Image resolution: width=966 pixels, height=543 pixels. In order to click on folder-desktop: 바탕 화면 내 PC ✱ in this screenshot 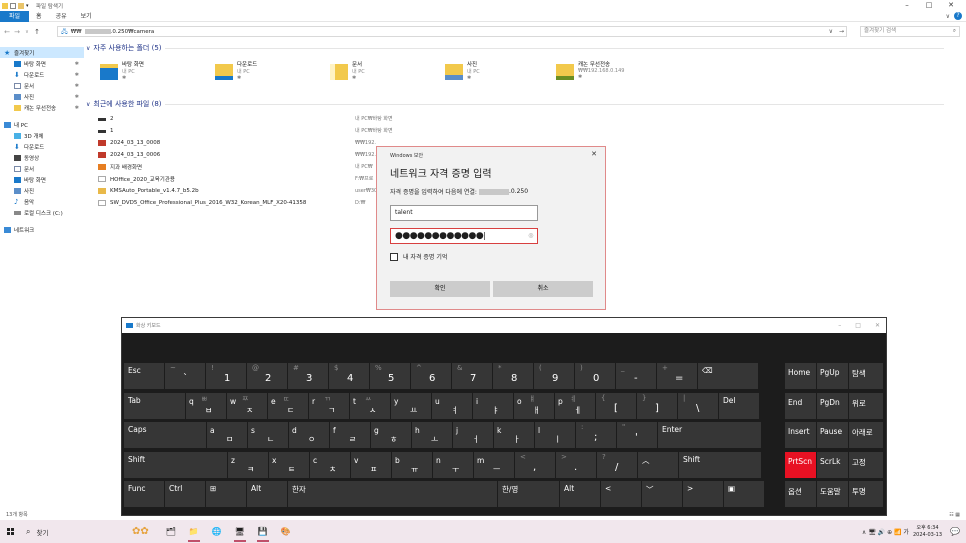, I will do `click(155, 74)`.